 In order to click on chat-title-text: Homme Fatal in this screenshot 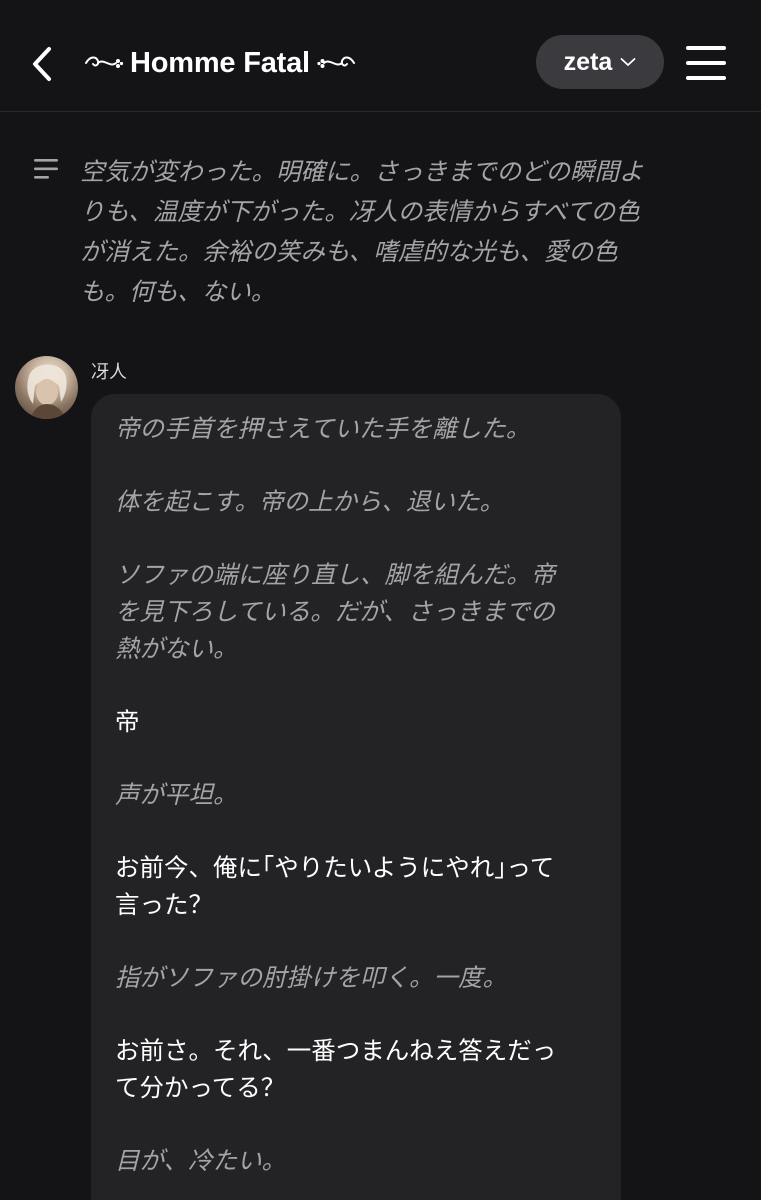, I will do `click(220, 62)`.